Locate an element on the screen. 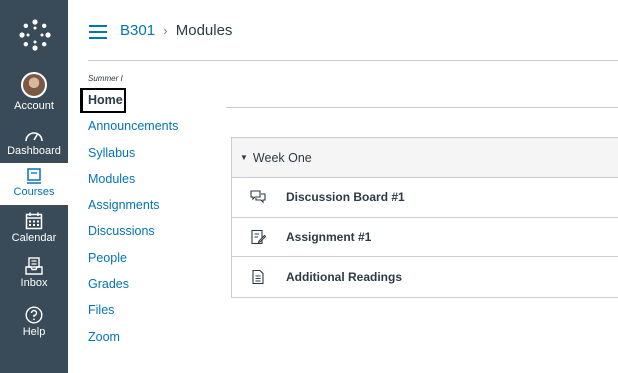 The image size is (618, 373). course-nav-files: Files is located at coordinates (153, 314).